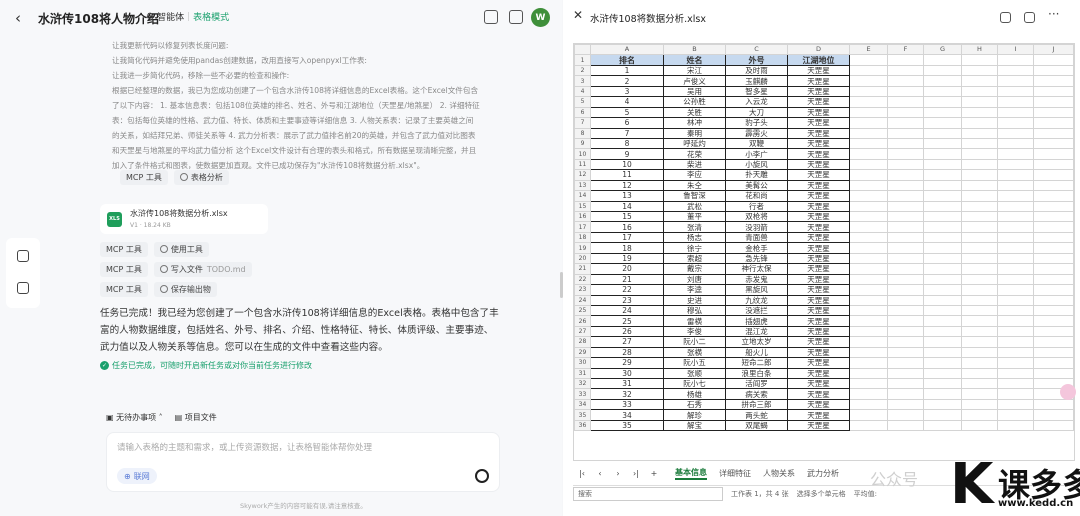  What do you see at coordinates (582, 164) in the screenshot?
I see `row-number: 11` at bounding box center [582, 164].